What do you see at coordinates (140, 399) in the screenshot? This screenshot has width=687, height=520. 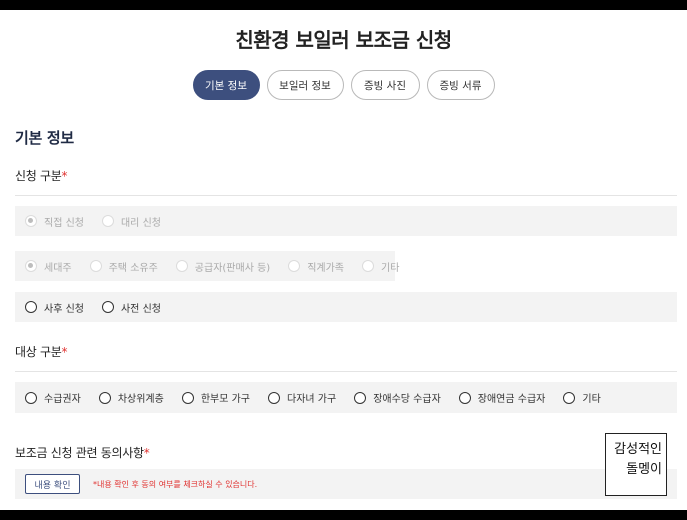 I see `option-label: 차상위계층` at bounding box center [140, 399].